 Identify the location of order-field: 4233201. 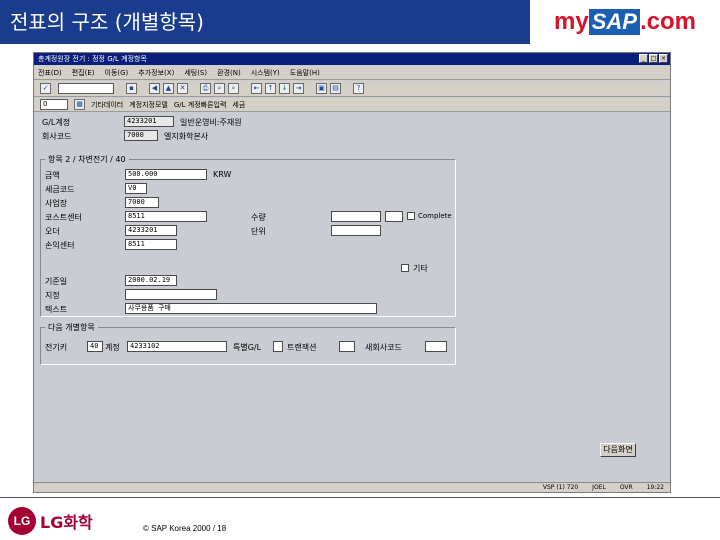
(151, 230).